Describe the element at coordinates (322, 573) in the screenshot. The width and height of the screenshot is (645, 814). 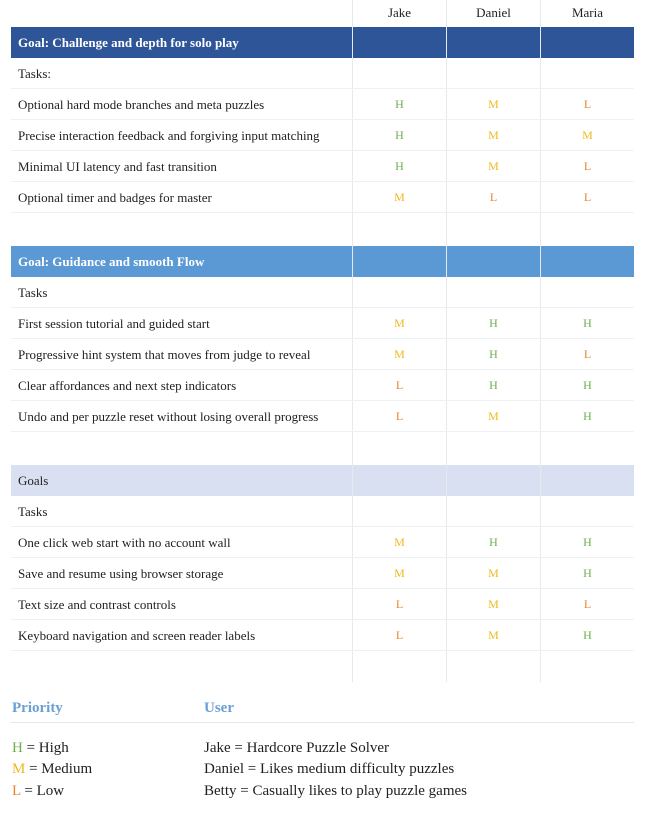
I see `task-row: Save and resume using browser storage M M H` at that location.